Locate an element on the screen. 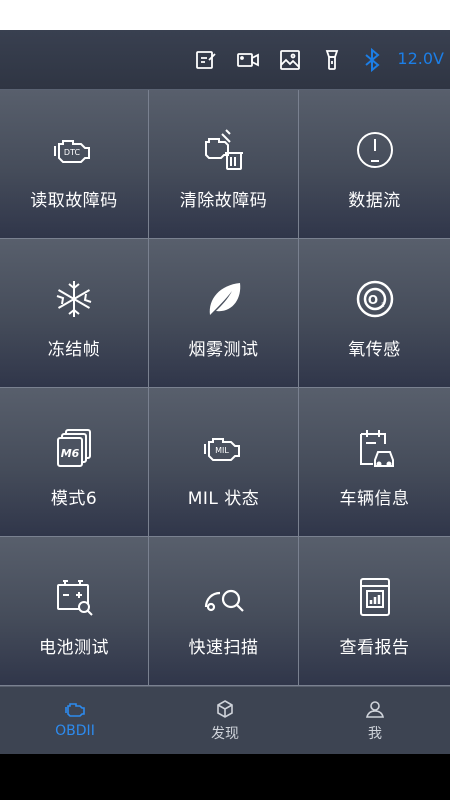  menu-label: 车辆信息 is located at coordinates (374, 499).